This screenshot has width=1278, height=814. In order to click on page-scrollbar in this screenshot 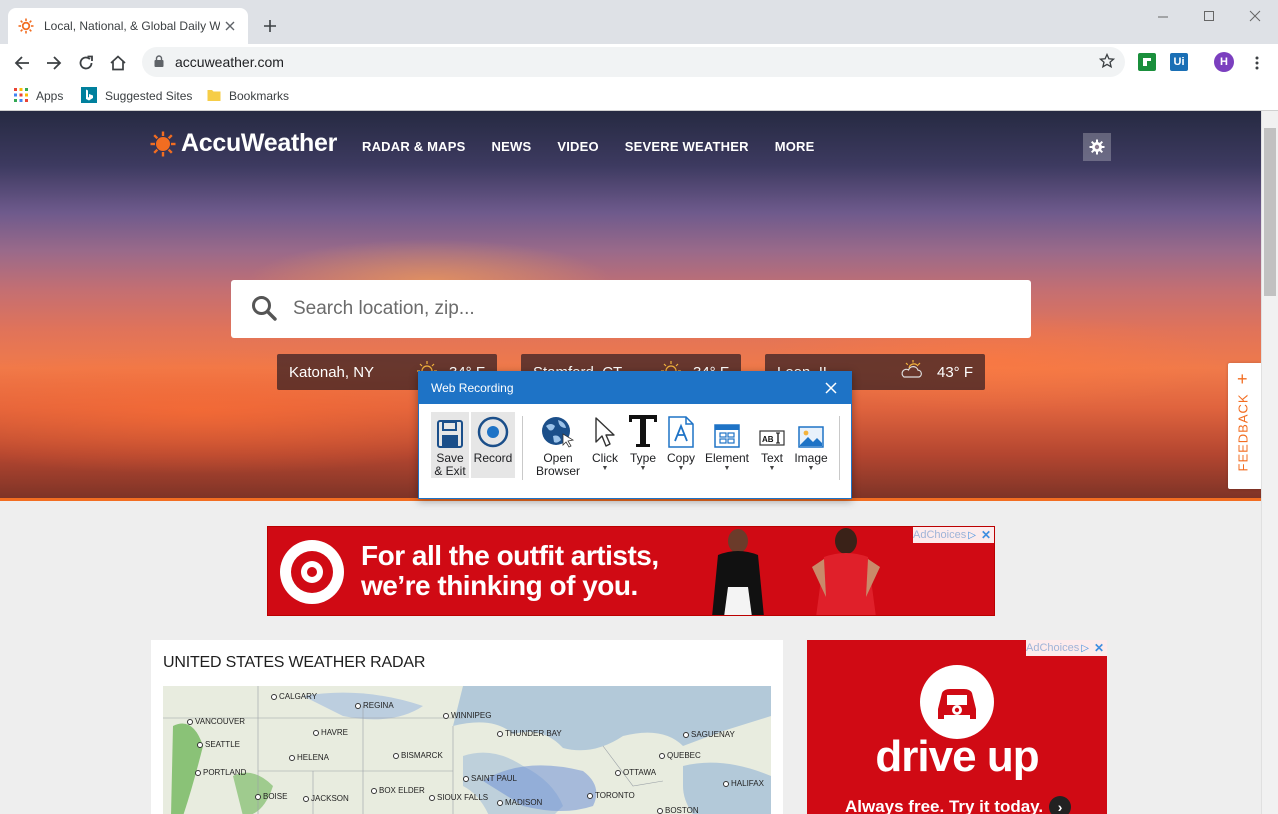, I will do `click(1269, 462)`.